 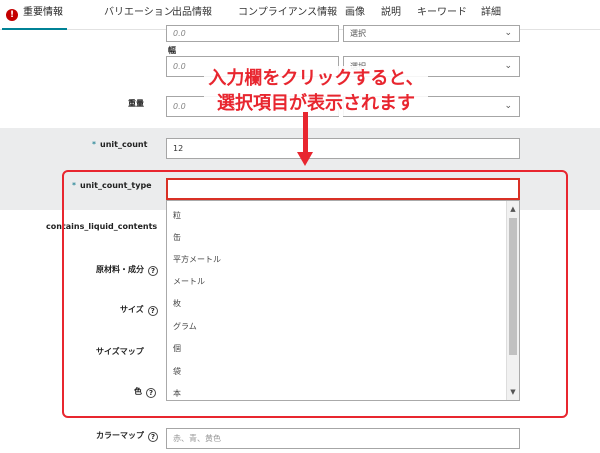 What do you see at coordinates (139, 15) in the screenshot?
I see `tab-variations: バリエーション` at bounding box center [139, 15].